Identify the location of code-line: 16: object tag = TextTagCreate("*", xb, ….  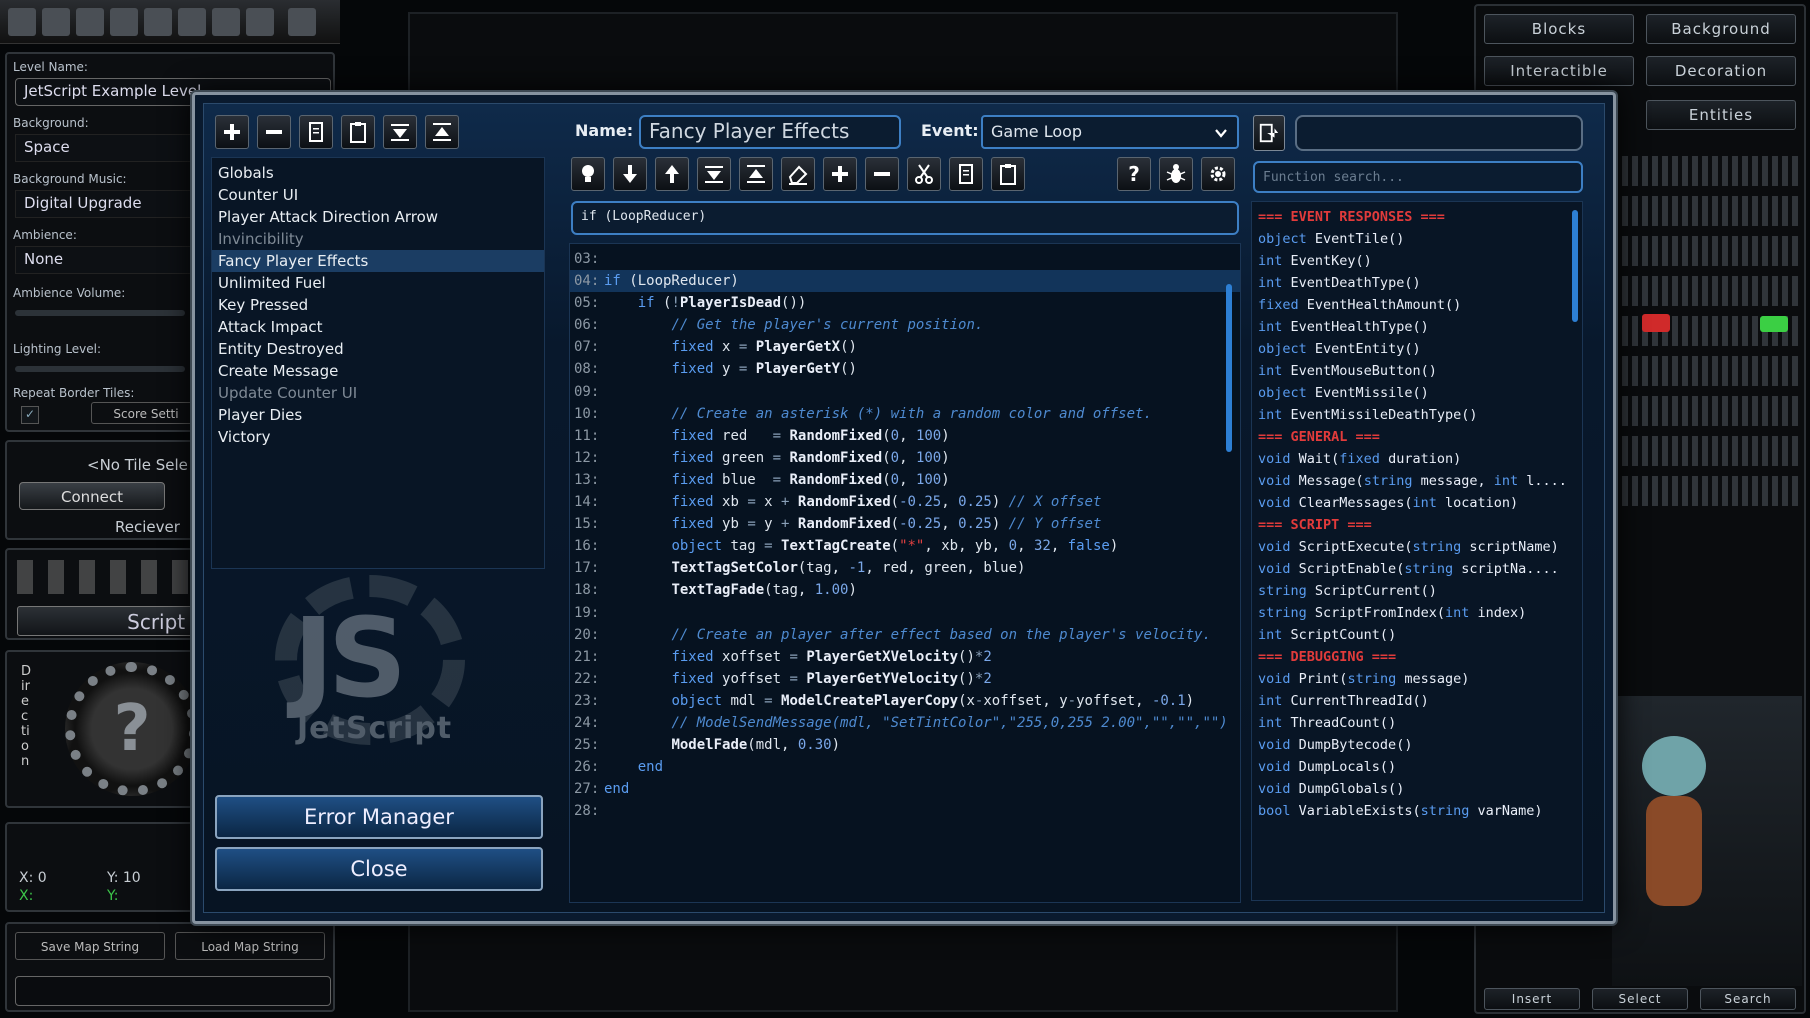
(905, 546).